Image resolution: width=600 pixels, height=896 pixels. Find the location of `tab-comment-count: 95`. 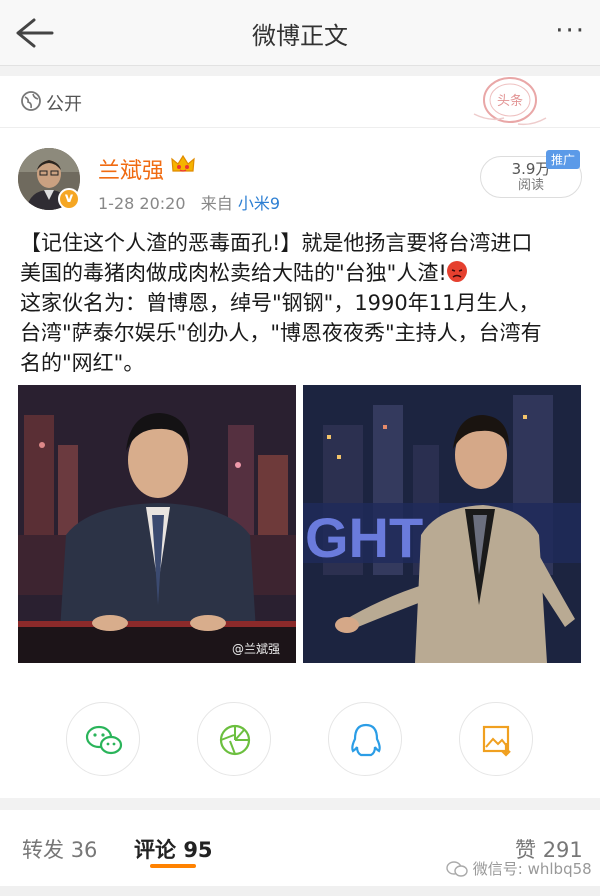

tab-comment-count: 95 is located at coordinates (198, 850).